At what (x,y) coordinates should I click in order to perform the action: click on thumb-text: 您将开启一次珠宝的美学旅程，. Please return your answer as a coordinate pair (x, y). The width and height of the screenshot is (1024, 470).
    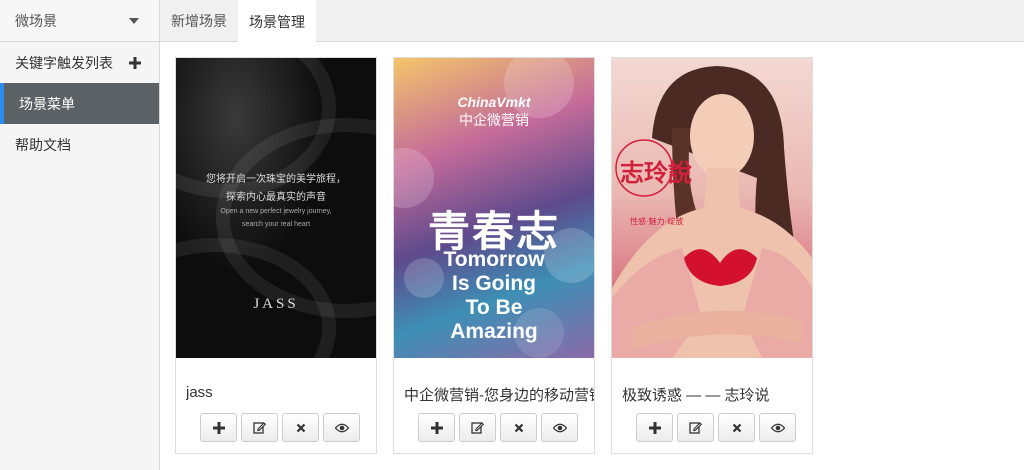
    Looking at the image, I should click on (276, 179).